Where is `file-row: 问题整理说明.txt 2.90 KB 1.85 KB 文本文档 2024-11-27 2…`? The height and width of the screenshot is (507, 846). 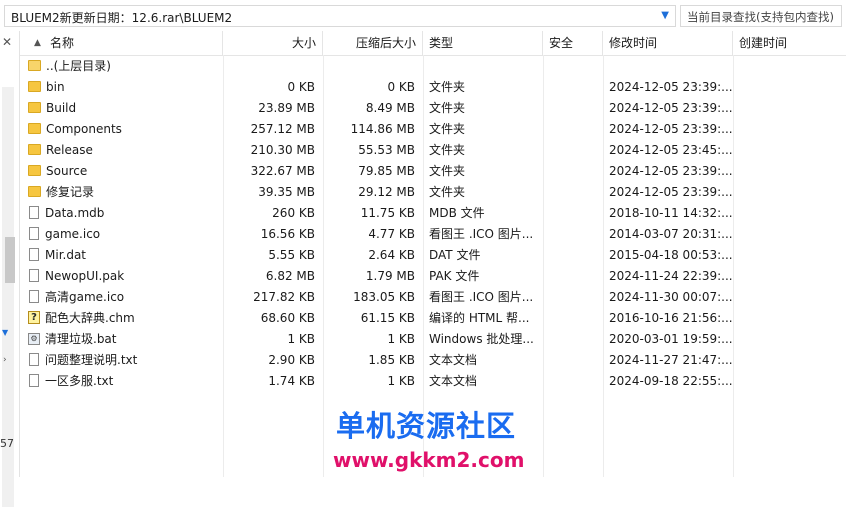
file-row: 问题整理说明.txt 2.90 KB 1.85 KB 文本文档 2024-11-27 2… is located at coordinates (433, 360).